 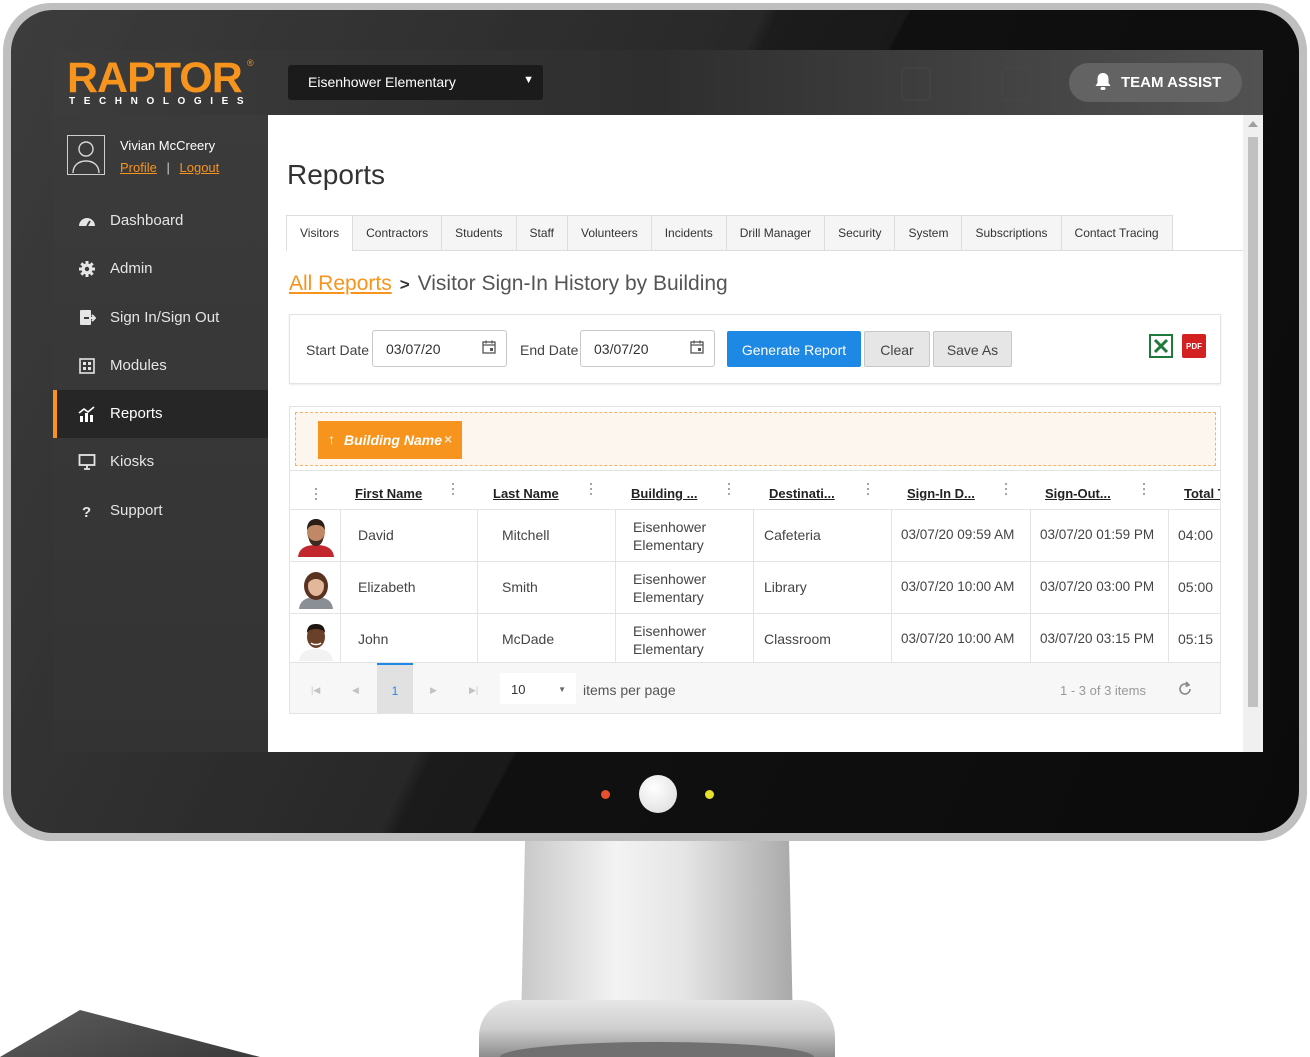 What do you see at coordinates (1016, 84) in the screenshot?
I see `faded-icon` at bounding box center [1016, 84].